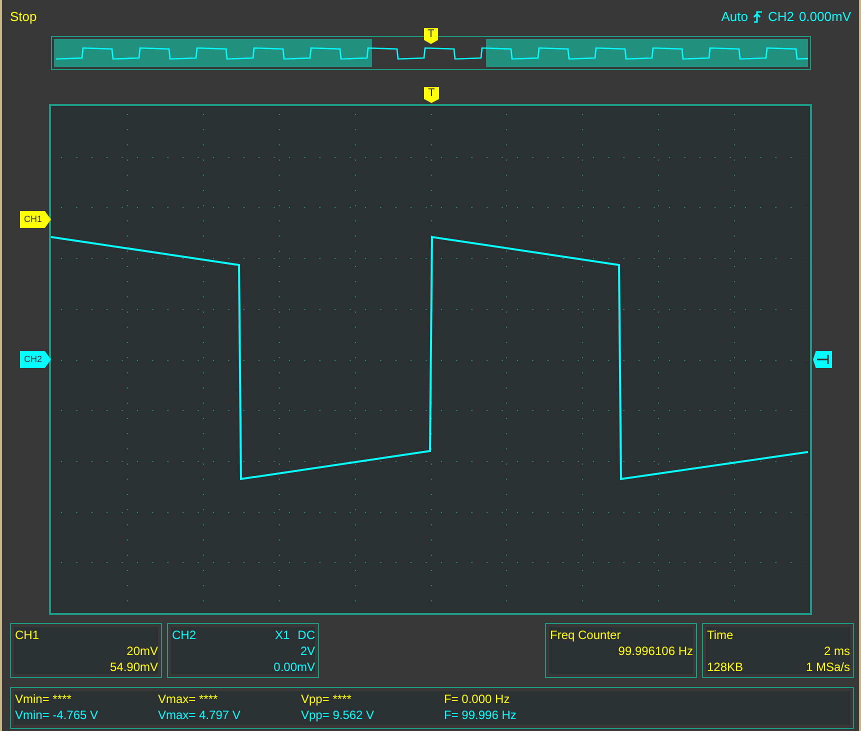 This screenshot has width=861, height=731. I want to click on channel-offset: 0.00mV, so click(294, 667).